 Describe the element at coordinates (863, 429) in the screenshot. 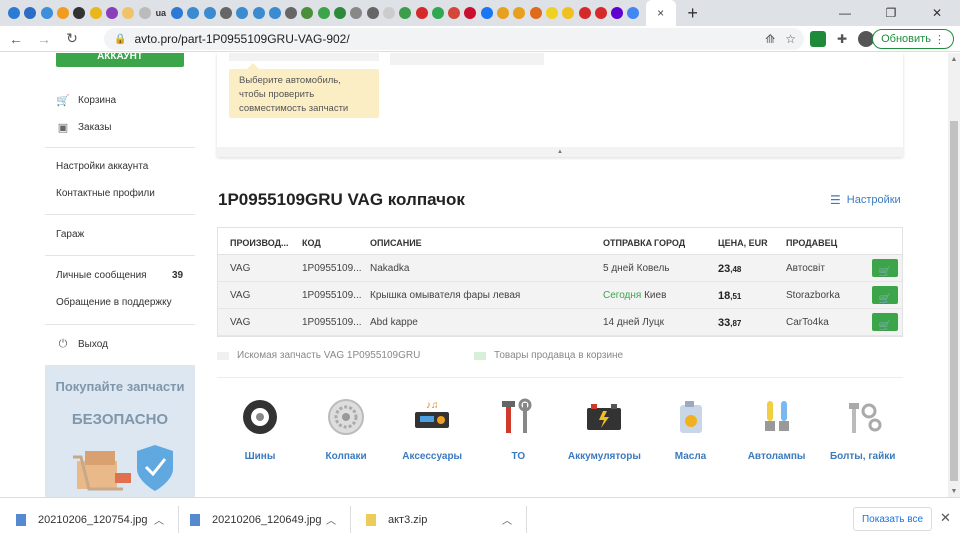

I see `category-8: Болты, гайки` at that location.